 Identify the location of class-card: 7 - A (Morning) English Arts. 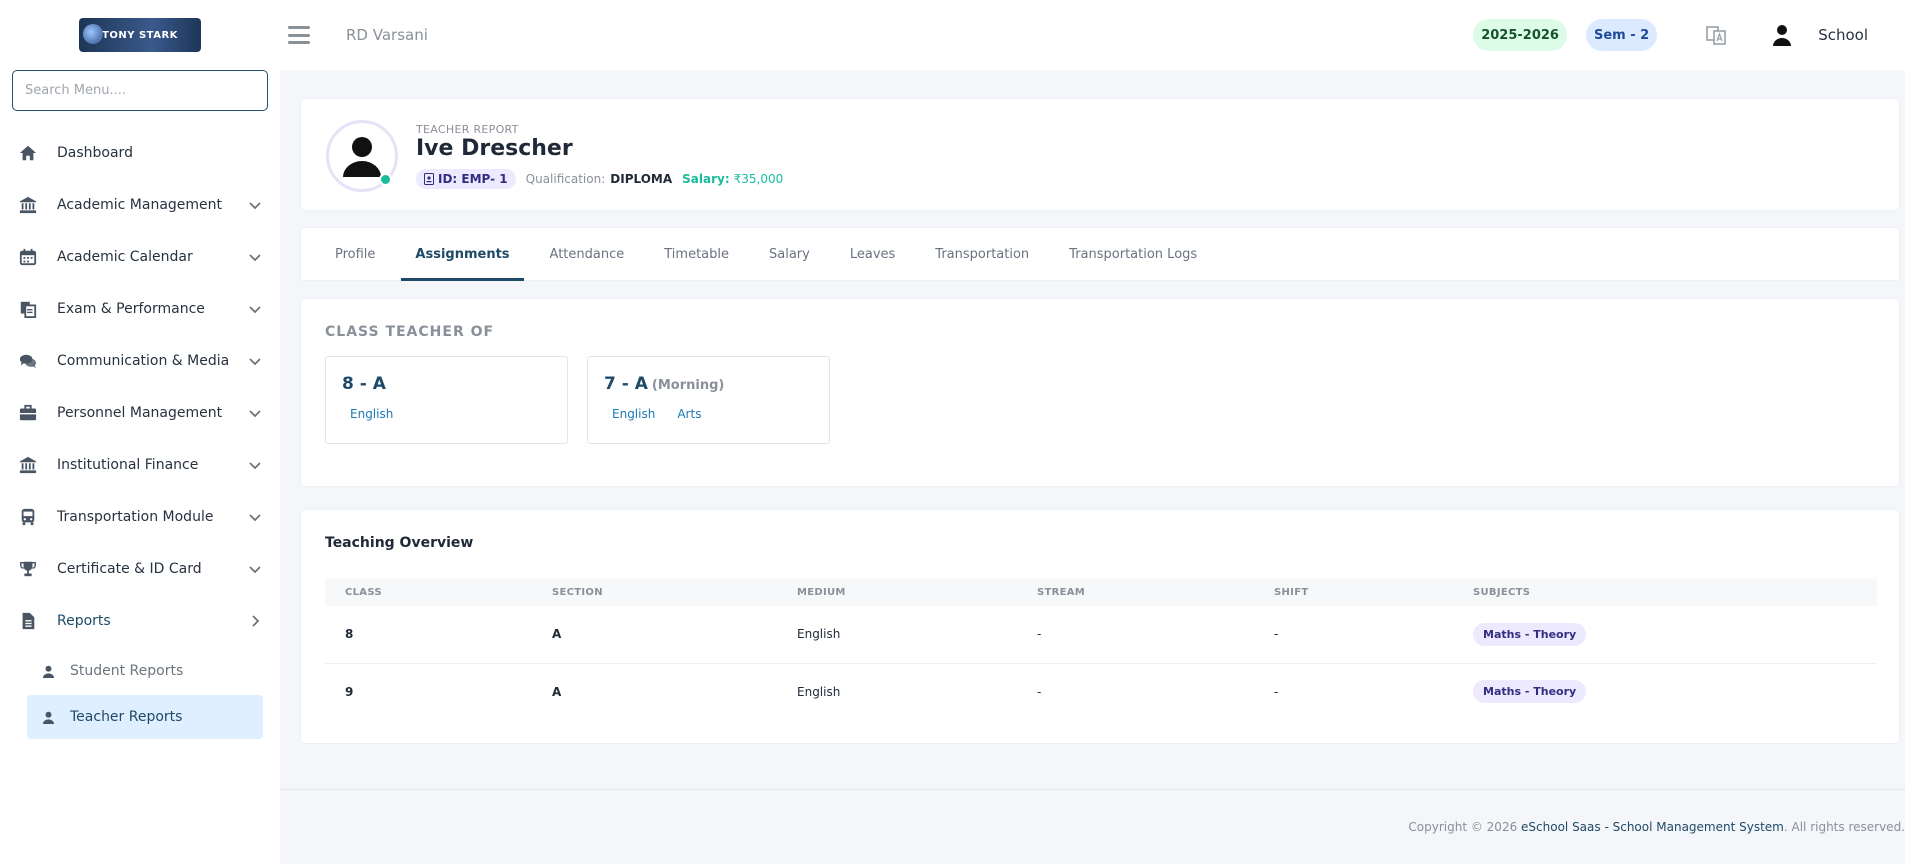
(708, 400).